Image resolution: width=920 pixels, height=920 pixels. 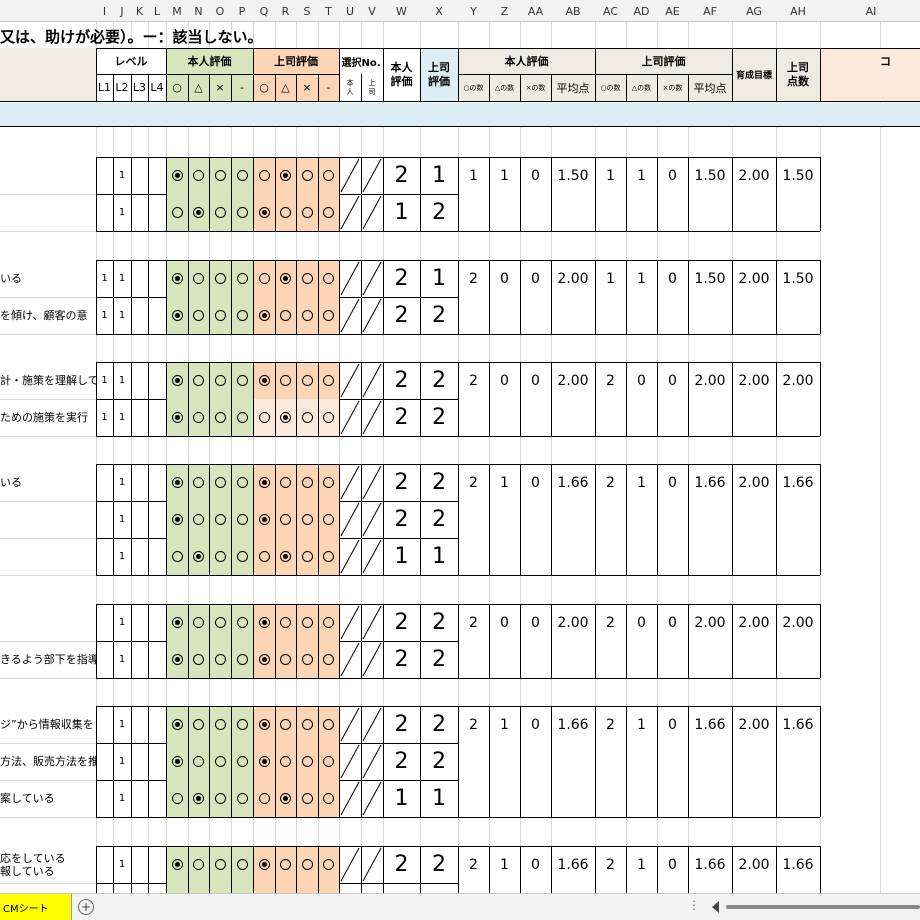 I want to click on column-header-x: X, so click(x=439, y=11).